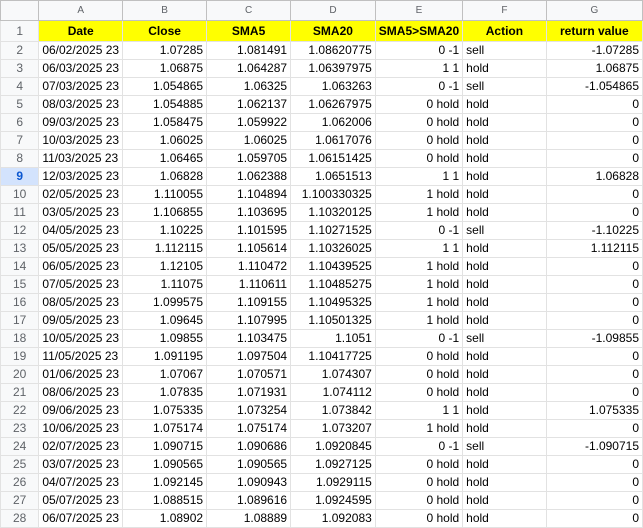 This screenshot has height=528, width=643. What do you see at coordinates (165, 50) in the screenshot?
I see `close-cell: 1.07285` at bounding box center [165, 50].